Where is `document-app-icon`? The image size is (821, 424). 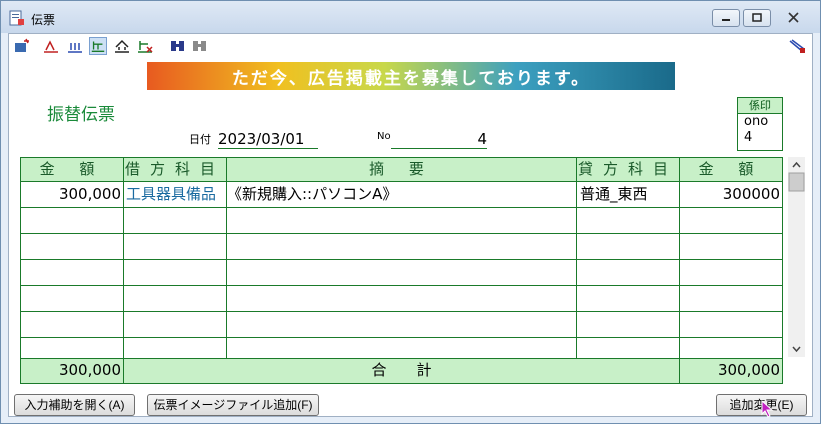 document-app-icon is located at coordinates (16, 18).